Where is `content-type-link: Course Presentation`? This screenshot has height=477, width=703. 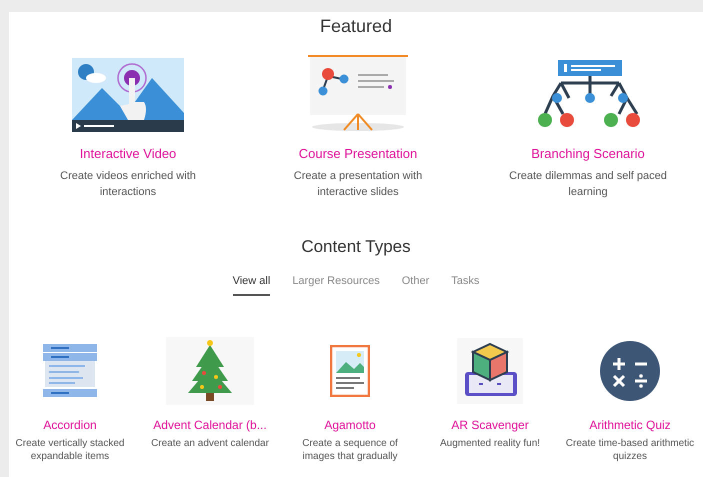
content-type-link: Course Presentation is located at coordinates (358, 154).